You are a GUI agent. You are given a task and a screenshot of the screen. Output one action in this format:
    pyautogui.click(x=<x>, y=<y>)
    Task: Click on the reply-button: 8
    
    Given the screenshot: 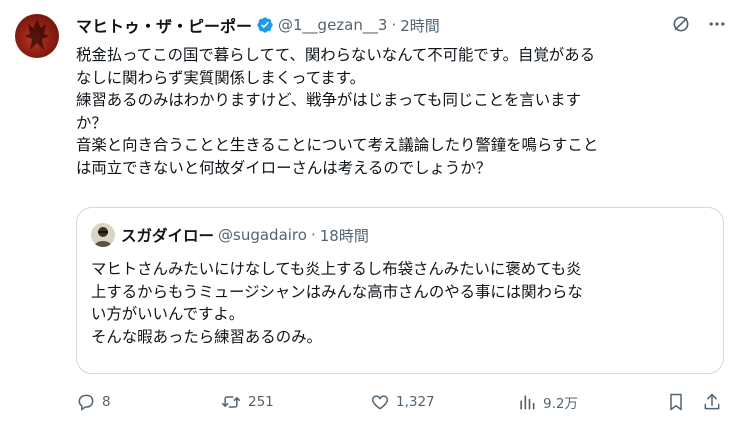 What is the action you would take?
    pyautogui.click(x=93, y=402)
    